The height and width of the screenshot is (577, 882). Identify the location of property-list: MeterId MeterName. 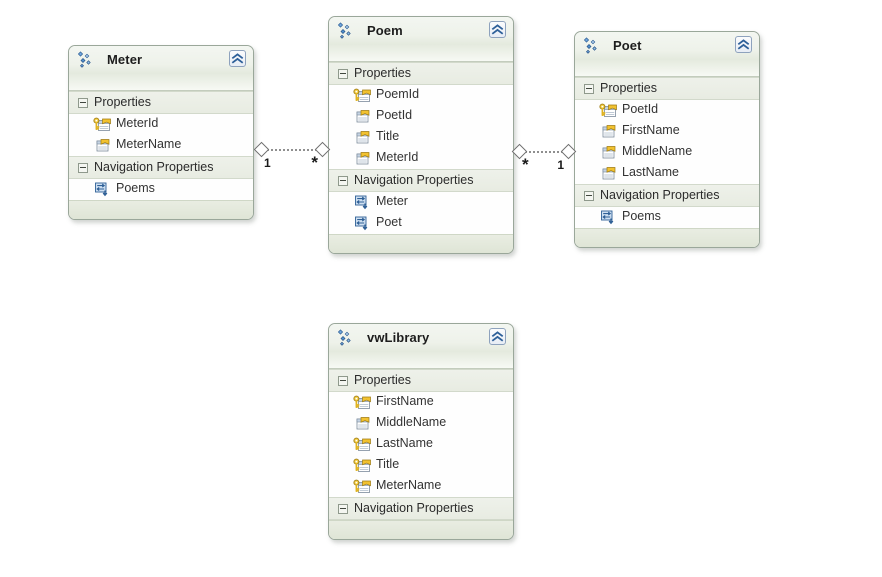
(161, 135).